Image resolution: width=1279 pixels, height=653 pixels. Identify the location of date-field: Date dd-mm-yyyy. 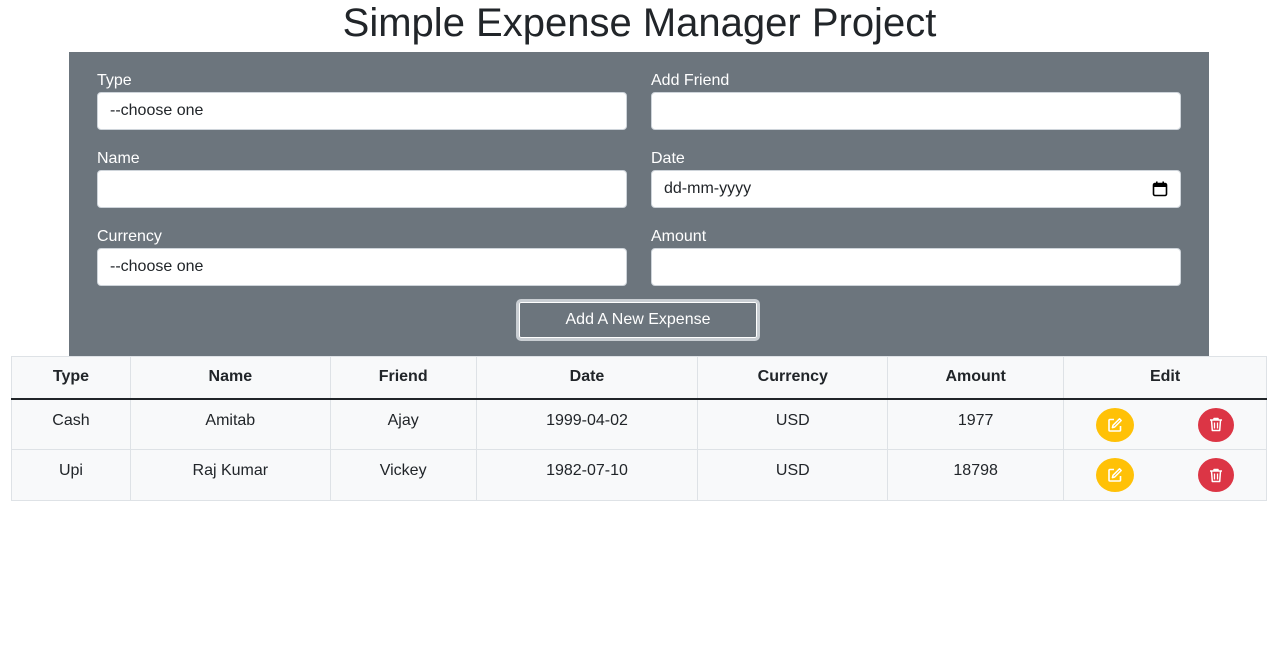
(916, 179).